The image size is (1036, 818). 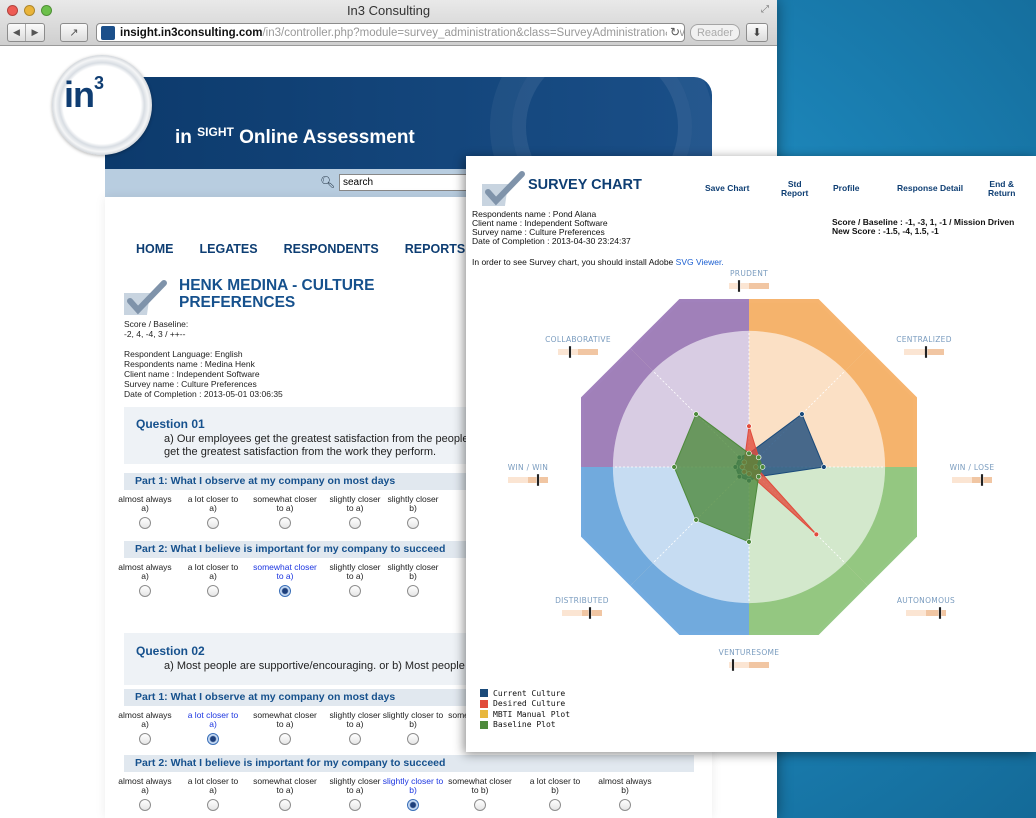 What do you see at coordinates (229, 249) in the screenshot?
I see `menu-legates: LEGATES` at bounding box center [229, 249].